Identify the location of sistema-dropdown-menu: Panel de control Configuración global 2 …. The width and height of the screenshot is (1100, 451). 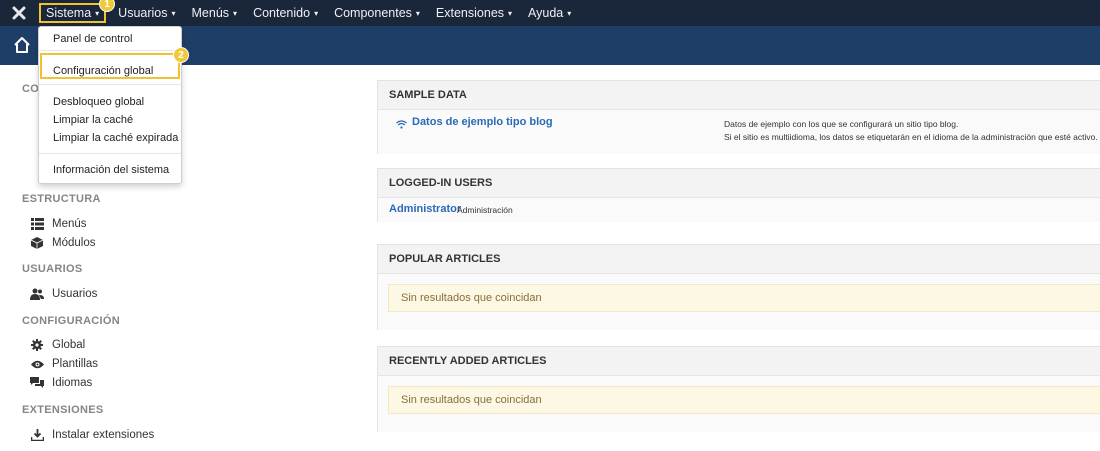
(113, 105).